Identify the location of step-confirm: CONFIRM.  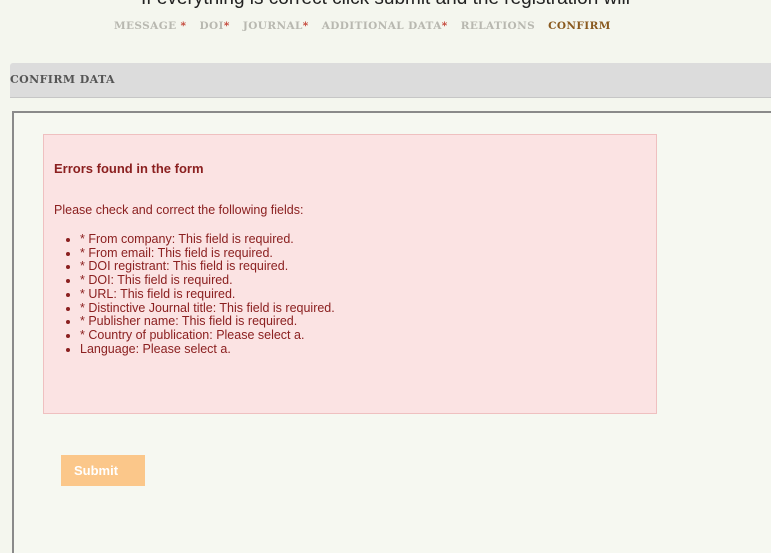
(579, 26).